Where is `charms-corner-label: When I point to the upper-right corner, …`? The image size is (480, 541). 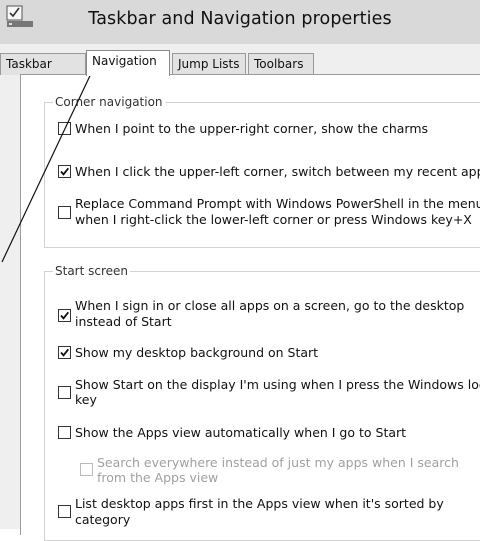
charms-corner-label: When I point to the upper-right corner, … is located at coordinates (252, 128).